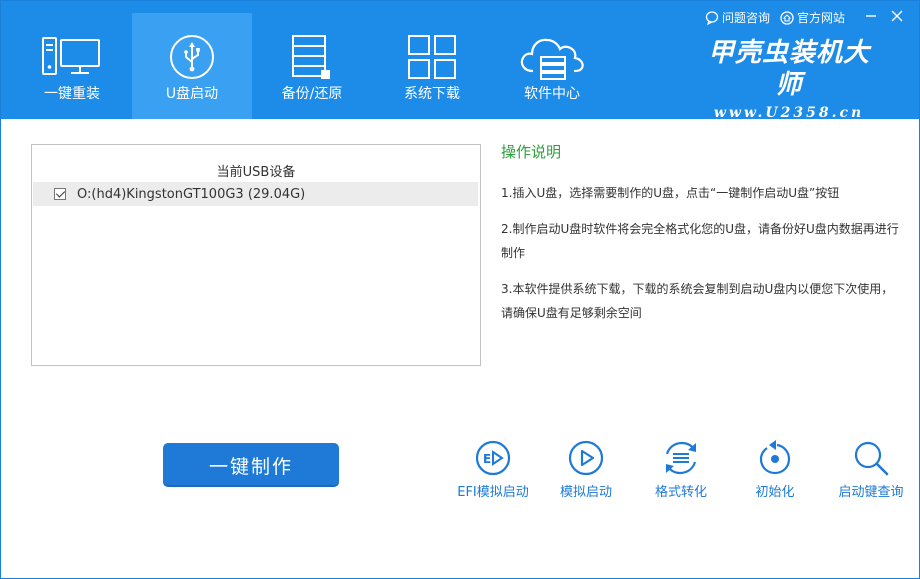  I want to click on website-link: 官方网站, so click(812, 17).